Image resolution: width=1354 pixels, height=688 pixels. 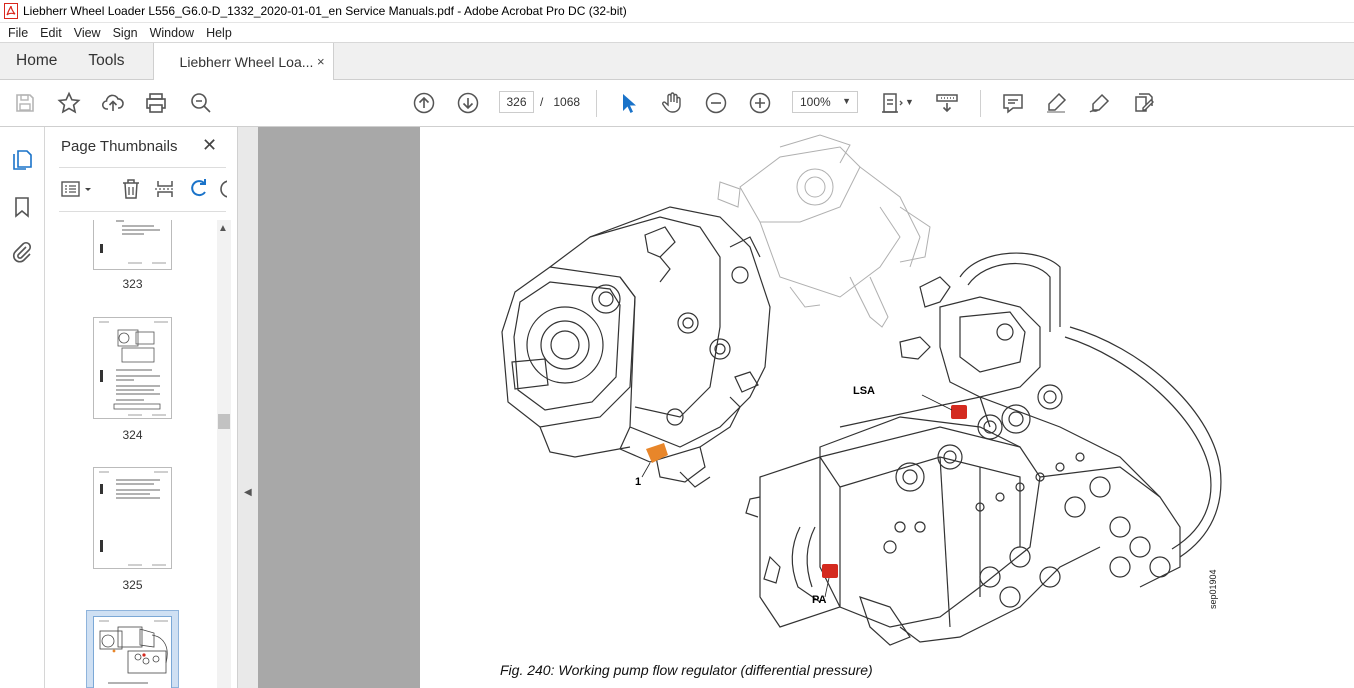 I want to click on callout-pa: PA, so click(x=819, y=600).